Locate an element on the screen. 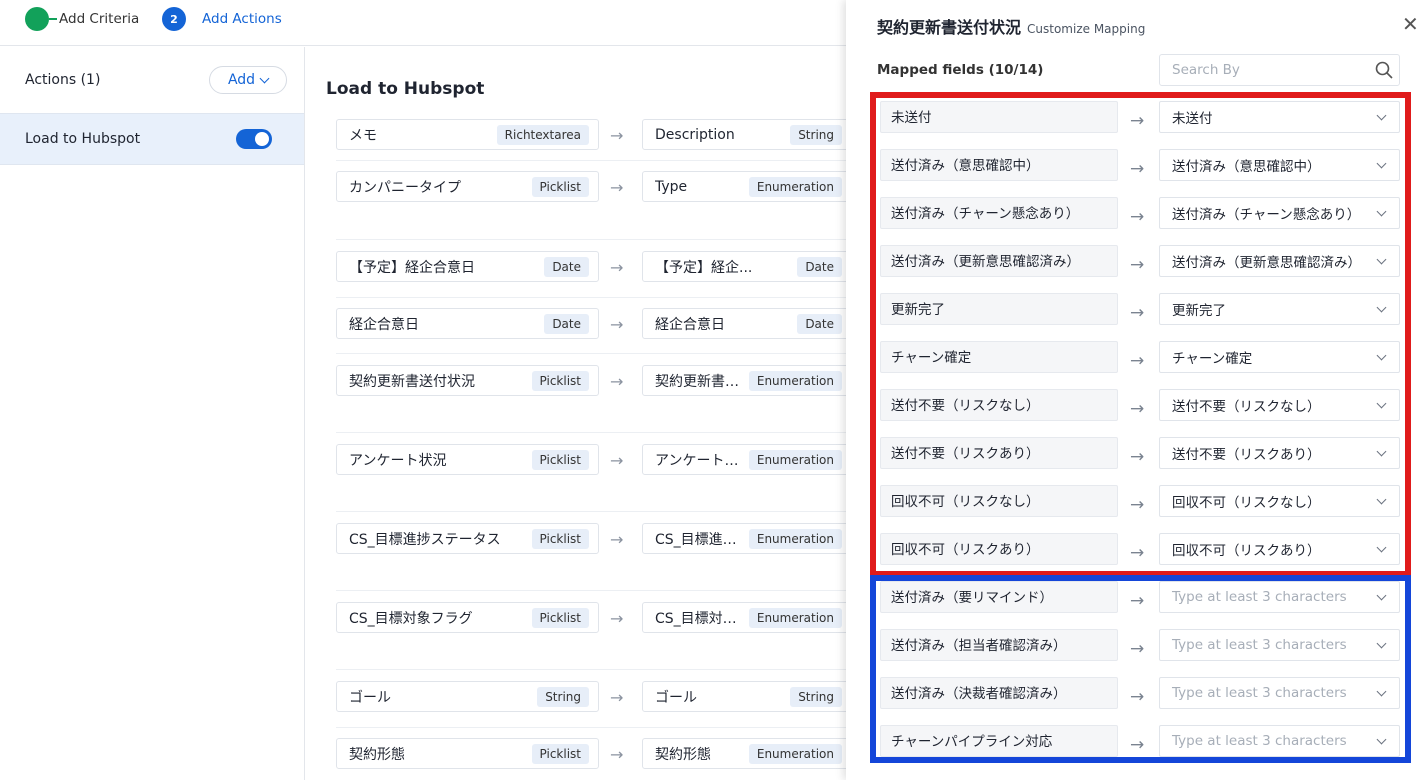 Image resolution: width=1422 pixels, height=780 pixels. target-value-select: 更新完了 is located at coordinates (1279, 309).